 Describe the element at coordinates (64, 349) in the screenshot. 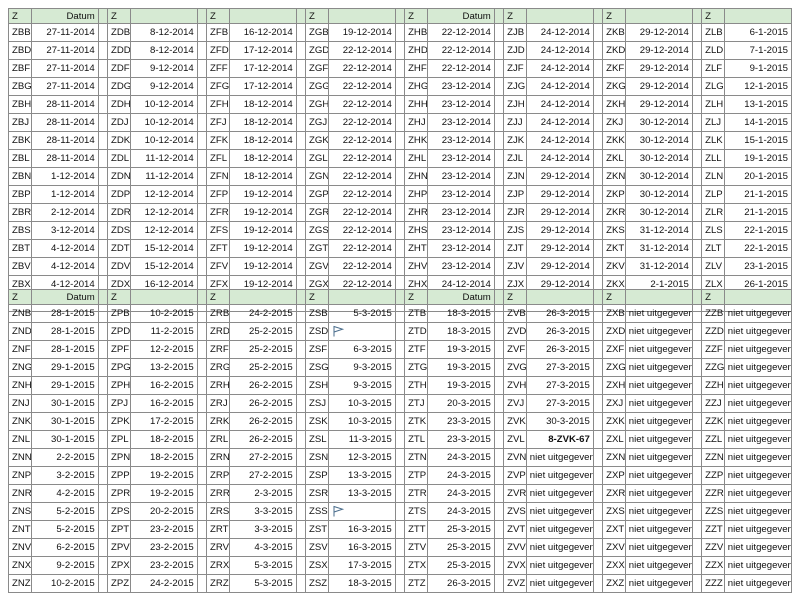

I see `cell-date: 28-1-2015` at that location.